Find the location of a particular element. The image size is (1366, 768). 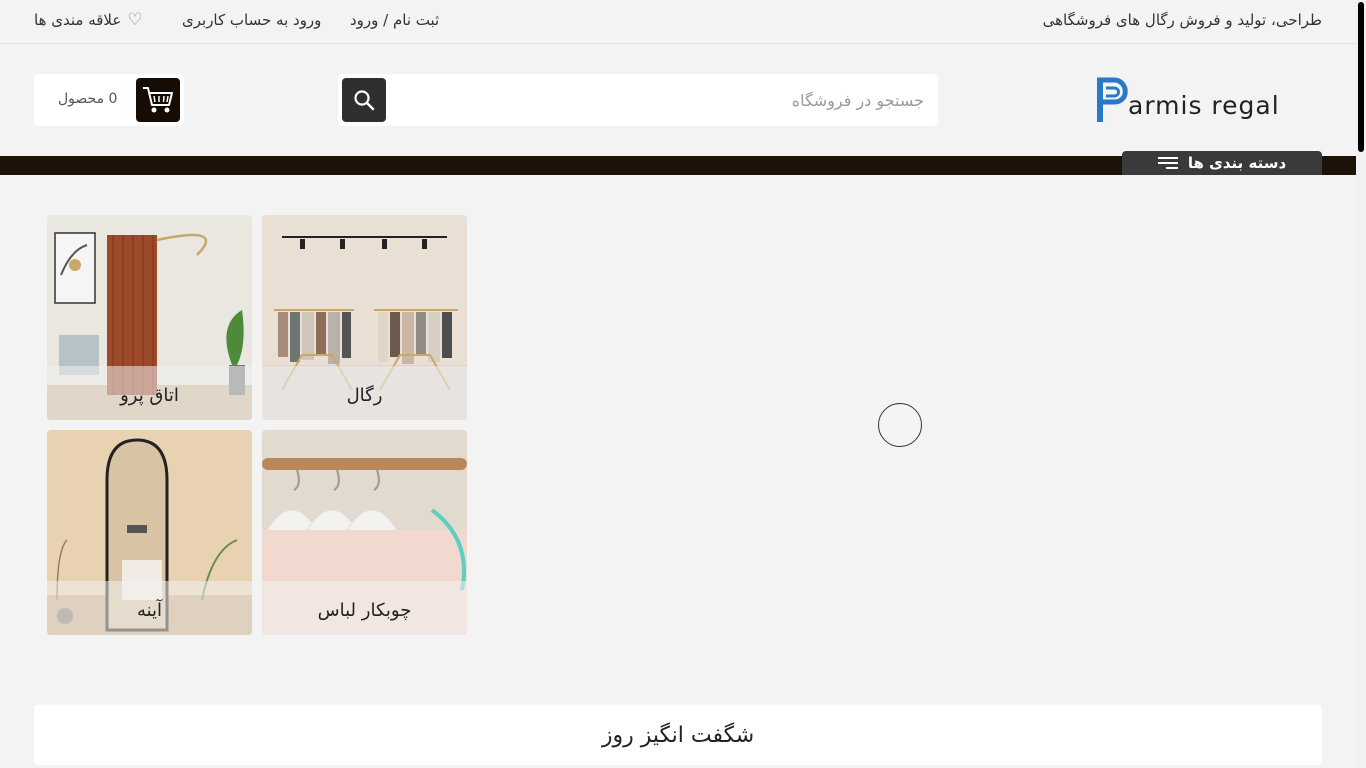

category-label: اتاق پرو is located at coordinates (149, 393).